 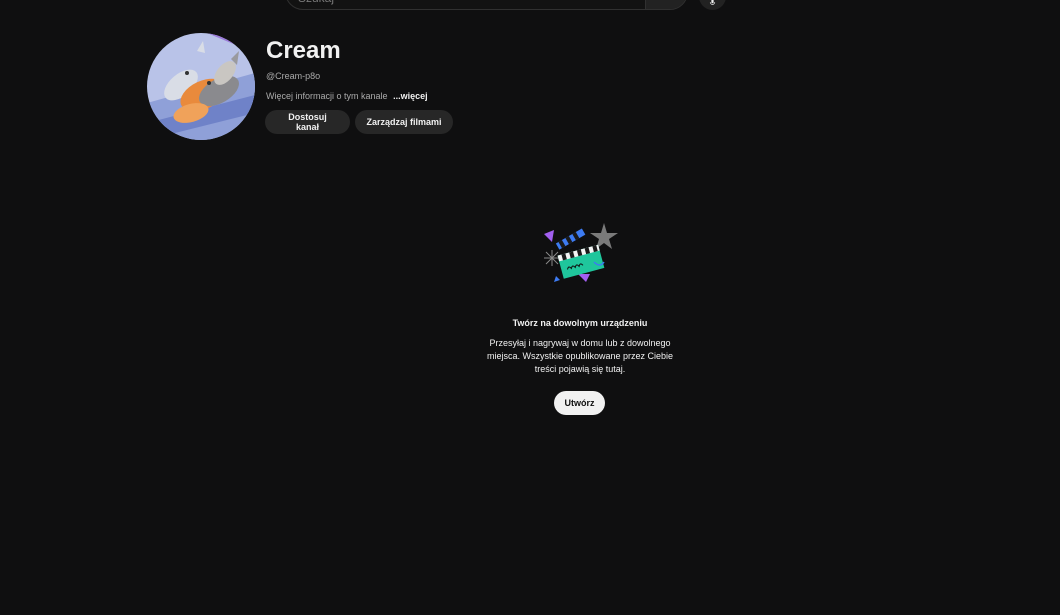 I want to click on channel-description: Więcej informacji o tym kanale ...więcej, so click(x=347, y=96).